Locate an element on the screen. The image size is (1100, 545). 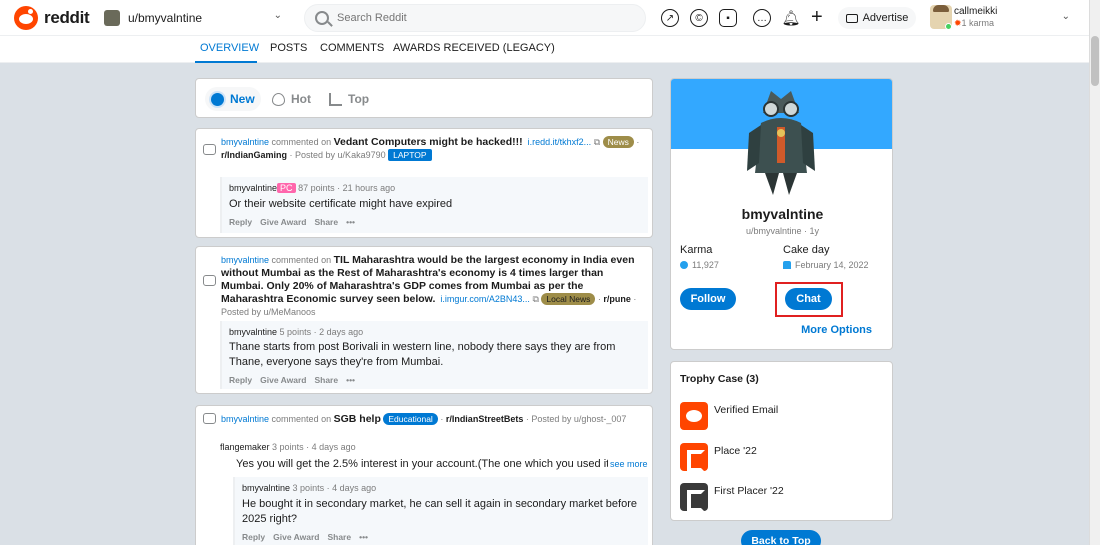
back-to-top-button: Back to Top is located at coordinates (781, 537).